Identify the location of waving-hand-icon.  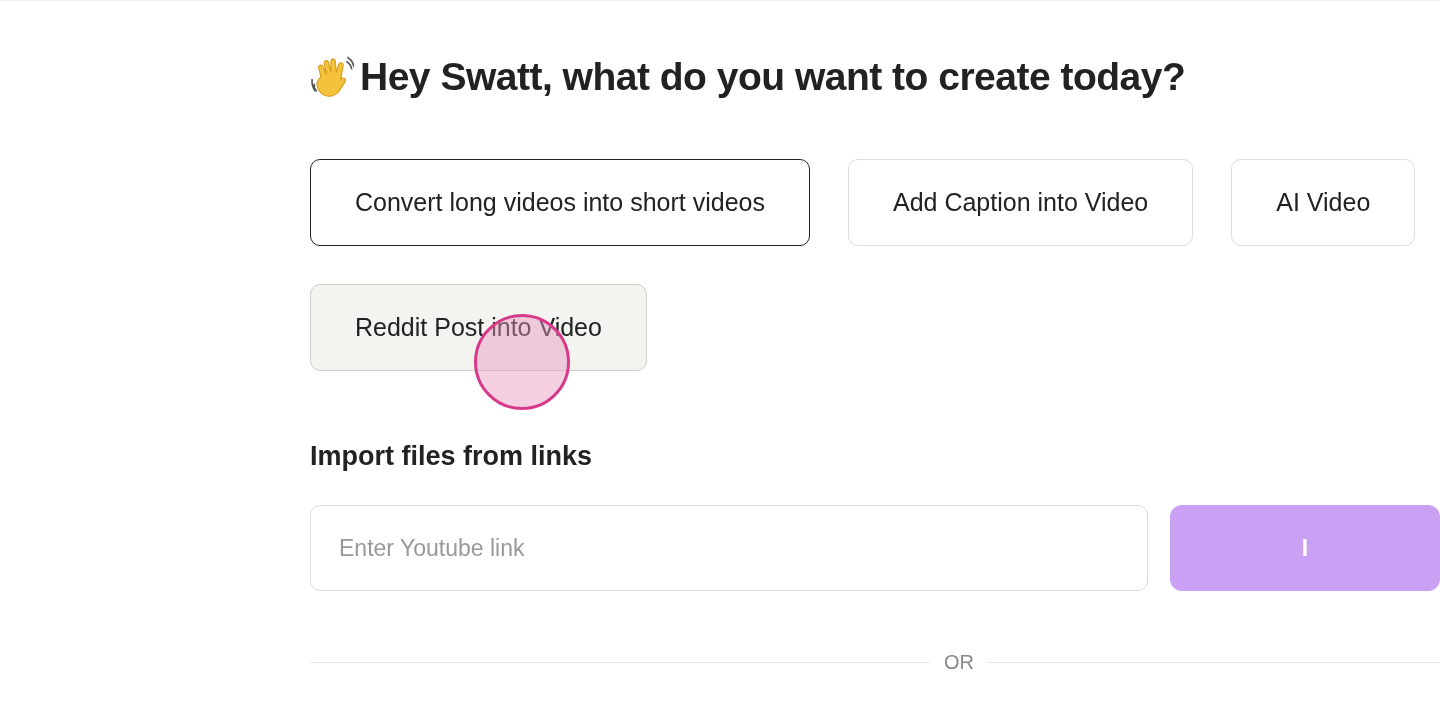
(332, 77).